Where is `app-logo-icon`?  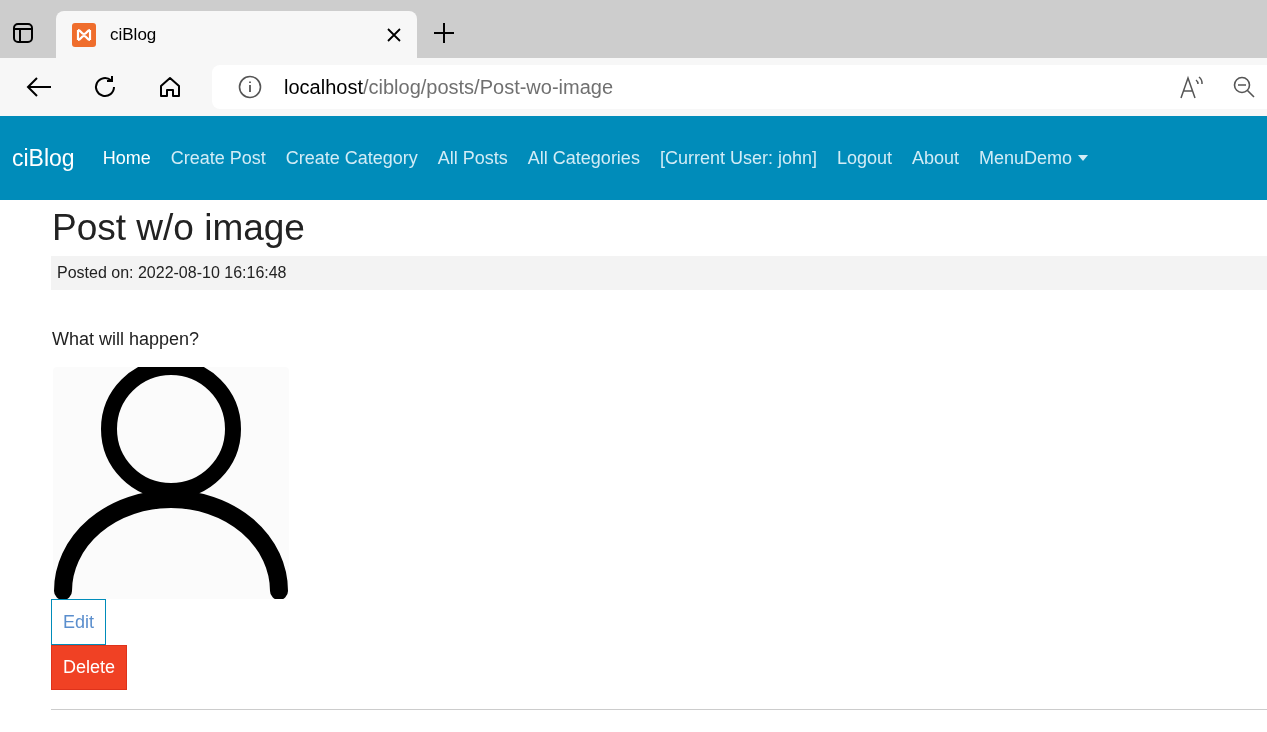
app-logo-icon is located at coordinates (84, 34).